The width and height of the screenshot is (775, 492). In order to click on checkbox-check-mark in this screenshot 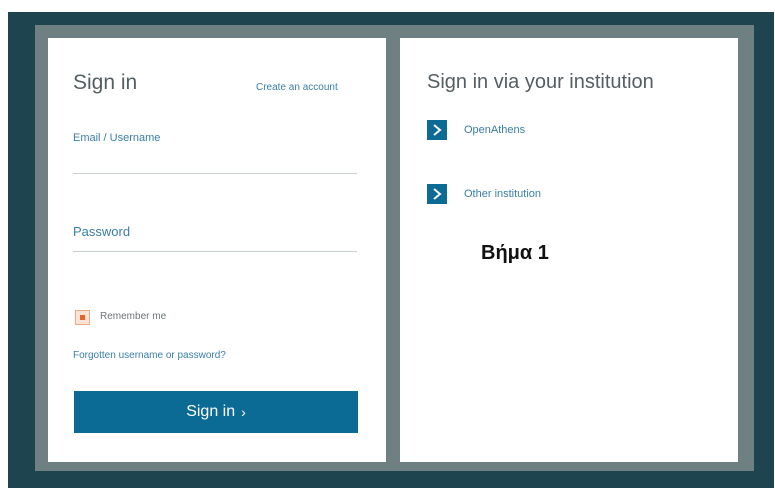, I will do `click(82, 317)`.